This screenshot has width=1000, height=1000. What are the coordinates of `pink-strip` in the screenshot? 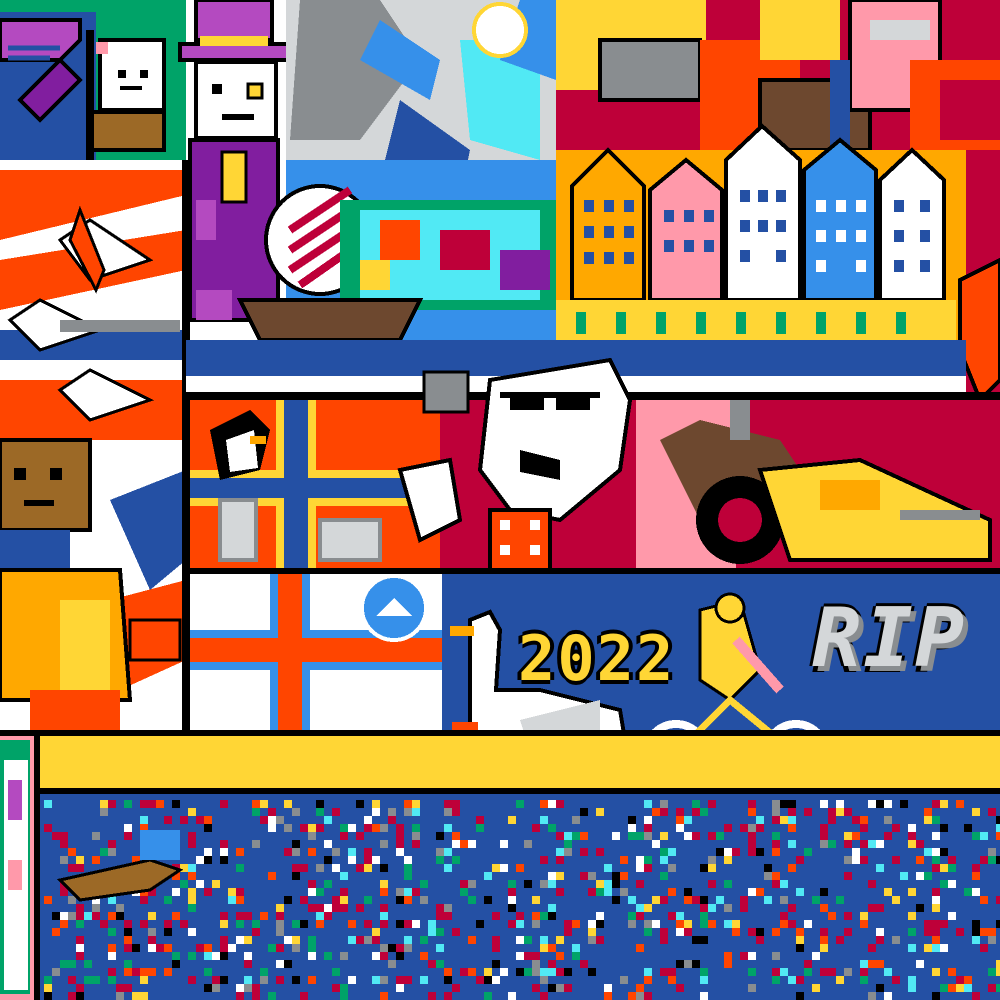 It's located at (20, 868).